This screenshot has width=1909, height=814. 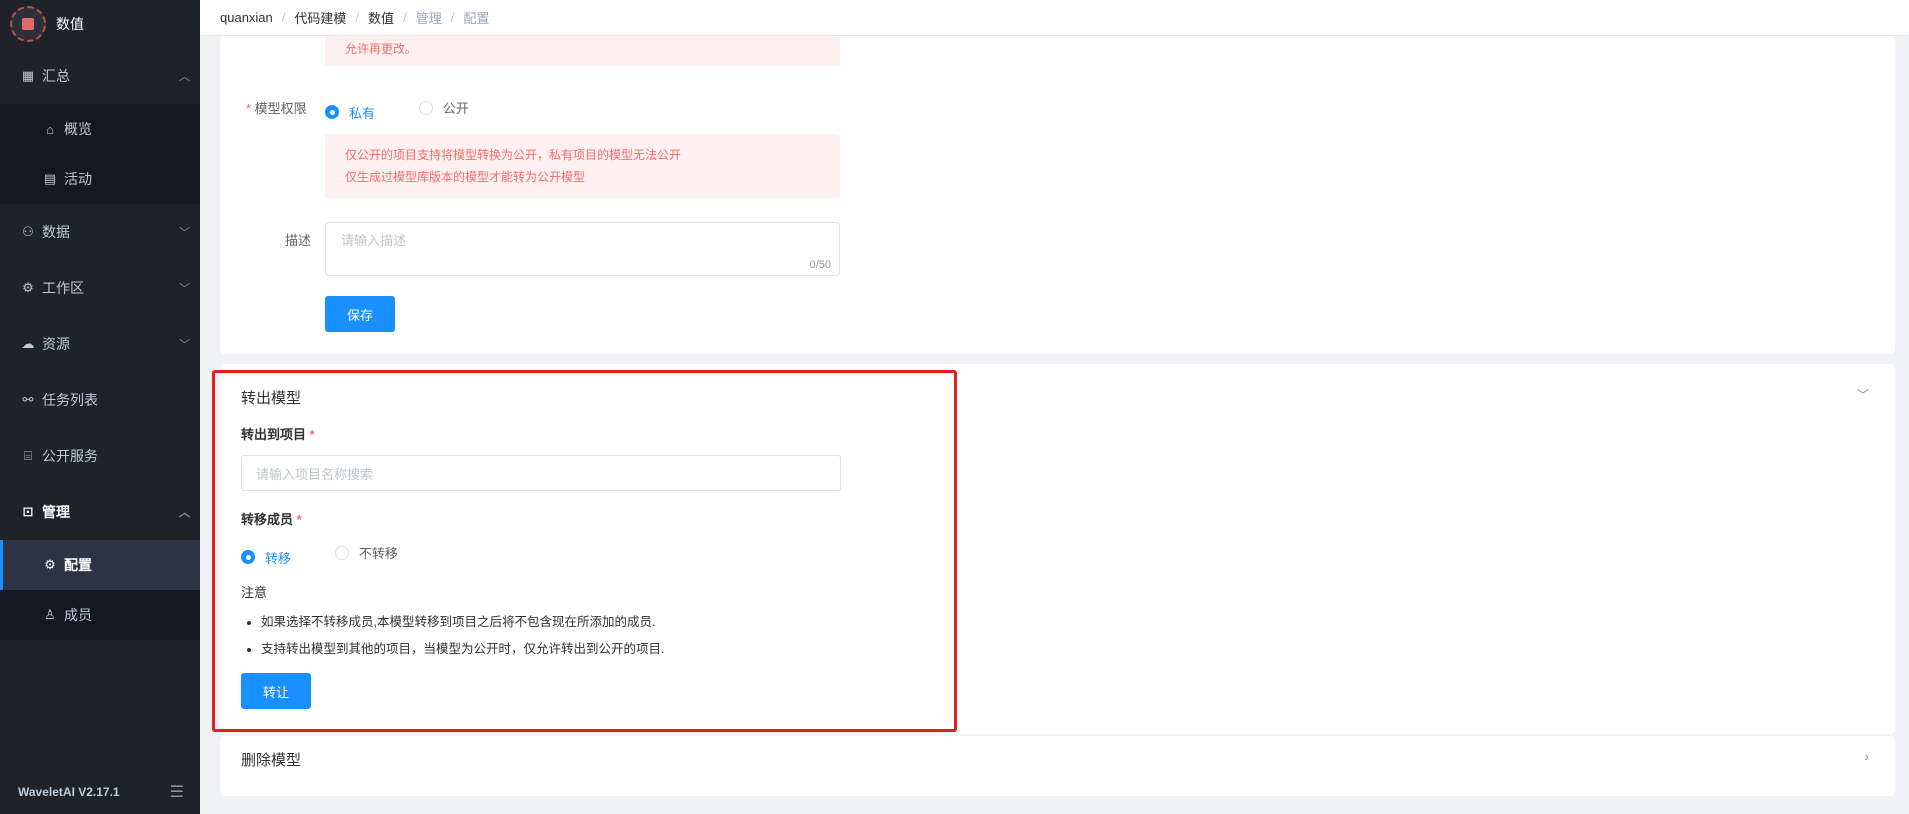 What do you see at coordinates (417, 110) in the screenshot?
I see `permission-radio-group: 私有 公开` at bounding box center [417, 110].